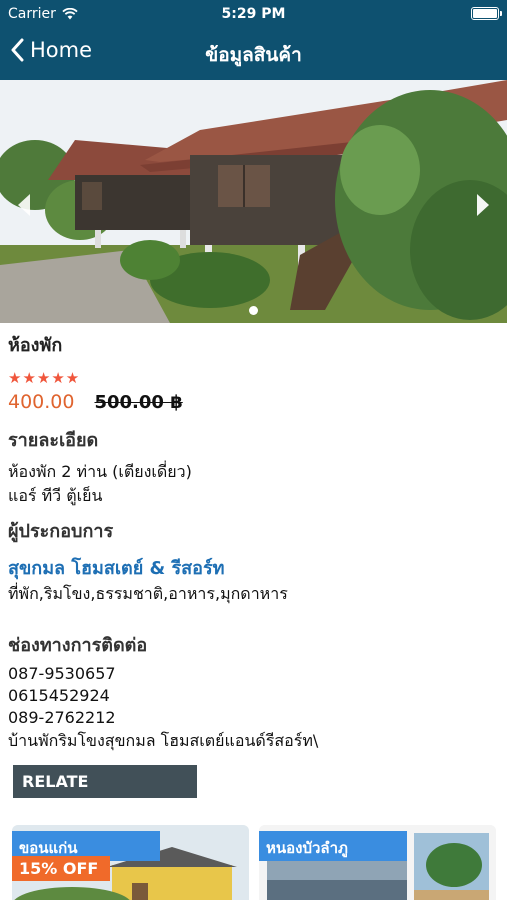  What do you see at coordinates (138, 402) in the screenshot?
I see `original-price: 500.00 ฿` at bounding box center [138, 402].